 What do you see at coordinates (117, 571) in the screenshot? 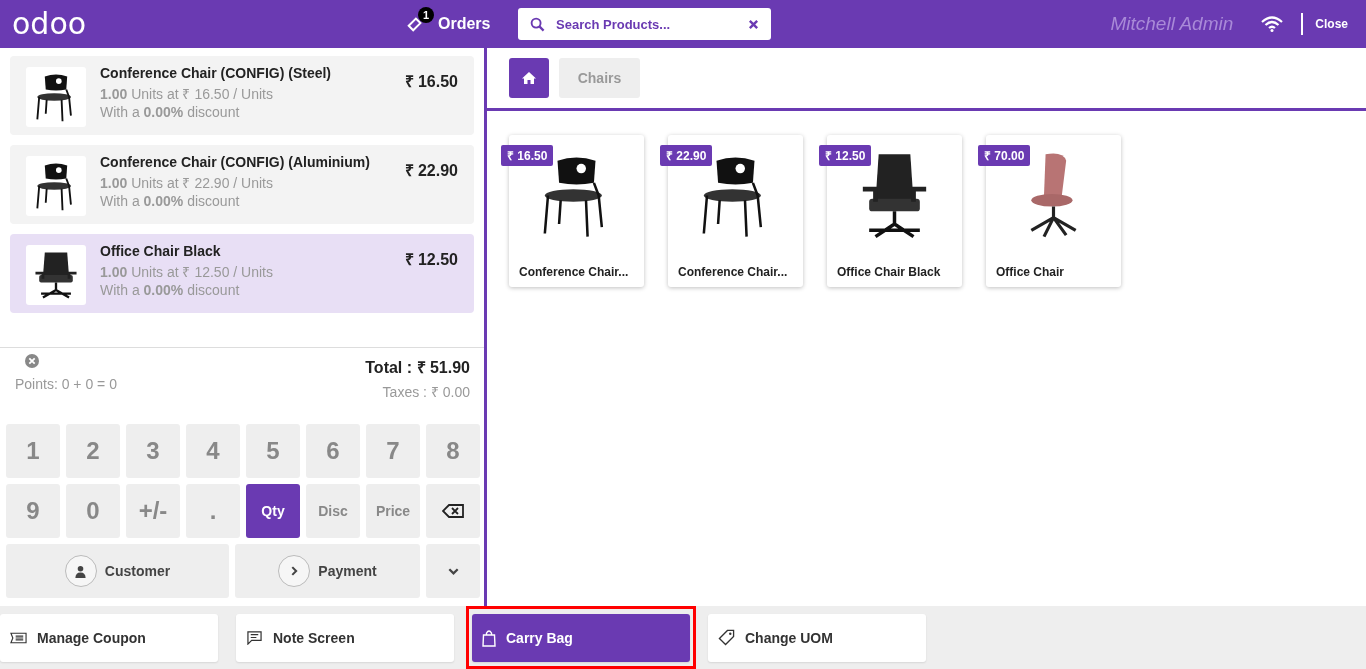
I see `customer-button: Customer` at bounding box center [117, 571].